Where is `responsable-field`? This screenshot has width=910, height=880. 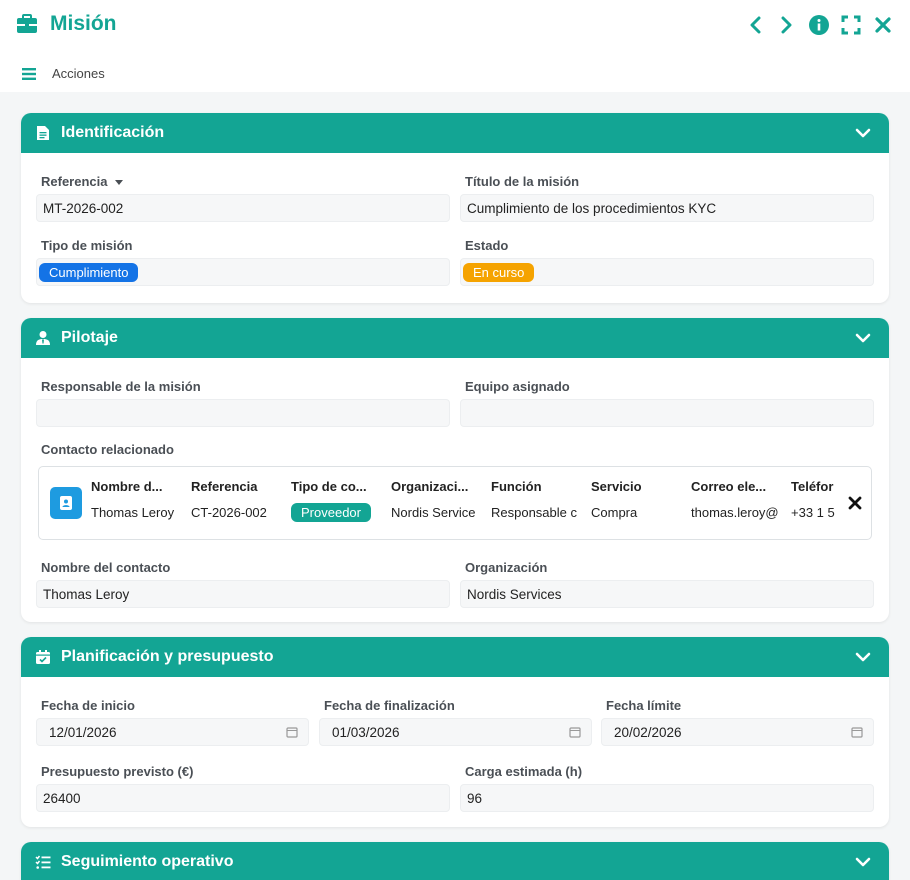
responsable-field is located at coordinates (243, 413).